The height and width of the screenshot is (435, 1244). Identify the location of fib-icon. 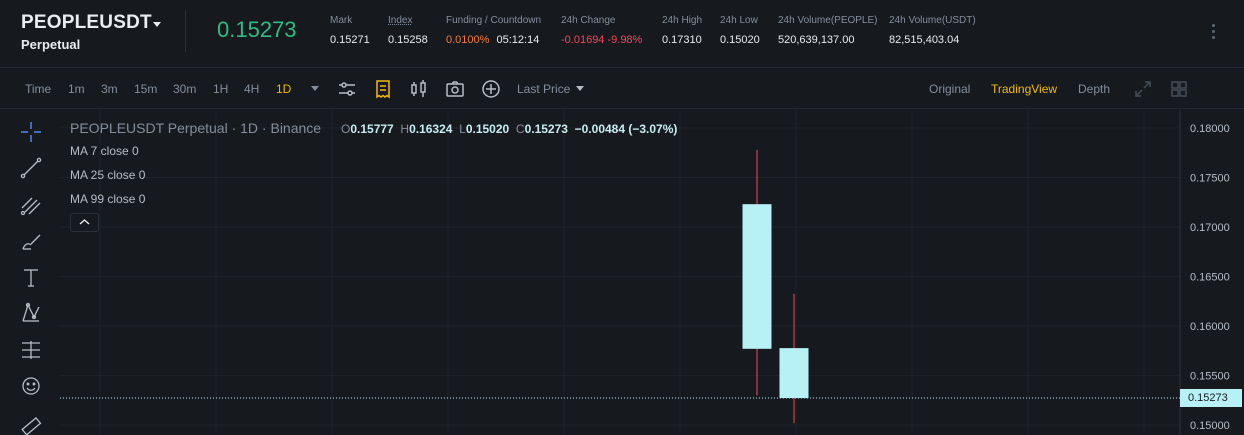
(31, 205).